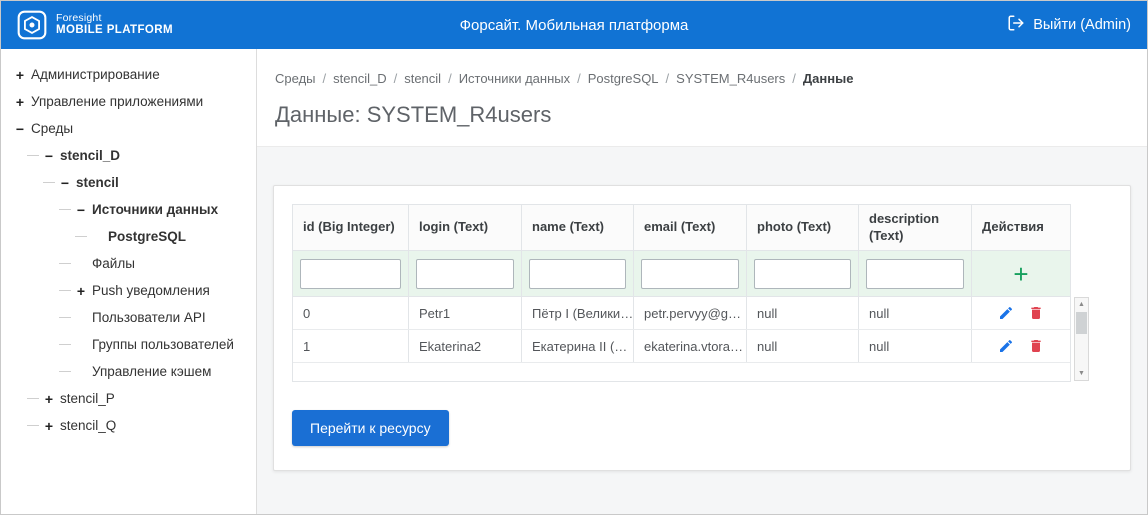 The image size is (1148, 515). What do you see at coordinates (828, 78) in the screenshot?
I see `breadcrumb-current: Данные` at bounding box center [828, 78].